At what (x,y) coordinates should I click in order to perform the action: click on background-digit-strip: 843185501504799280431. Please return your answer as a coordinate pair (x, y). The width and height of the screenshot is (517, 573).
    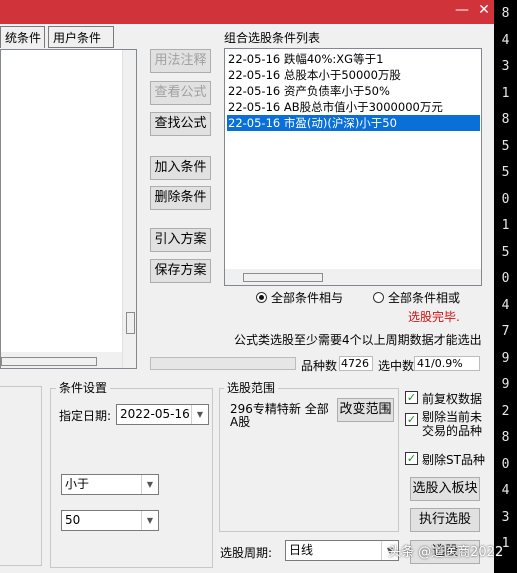
    Looking at the image, I should click on (505, 286).